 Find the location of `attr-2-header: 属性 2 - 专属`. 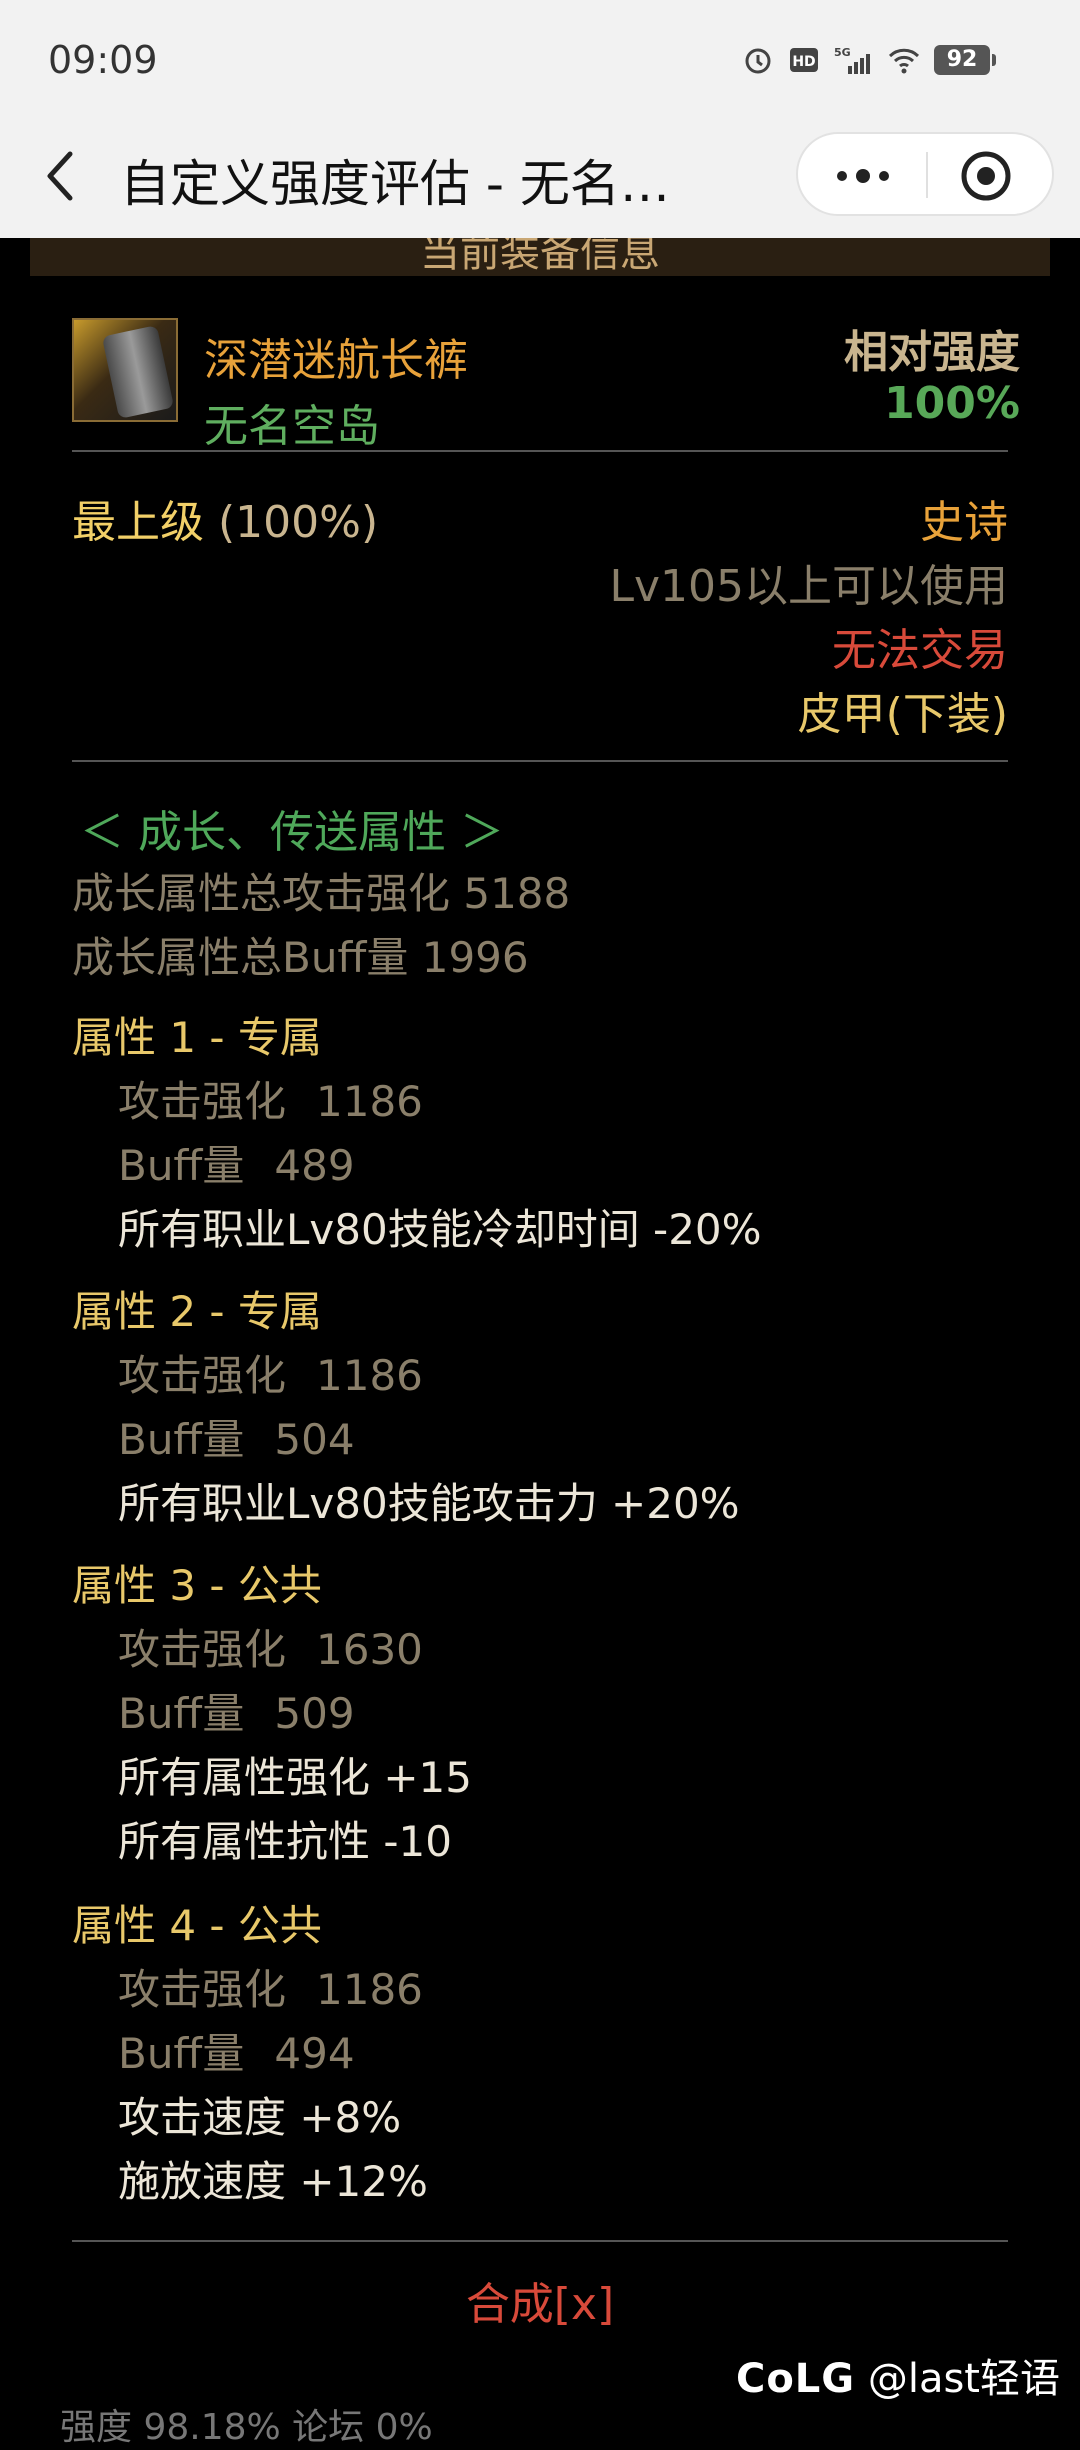

attr-2-header: 属性 2 - 专属 is located at coordinates (197, 1311).